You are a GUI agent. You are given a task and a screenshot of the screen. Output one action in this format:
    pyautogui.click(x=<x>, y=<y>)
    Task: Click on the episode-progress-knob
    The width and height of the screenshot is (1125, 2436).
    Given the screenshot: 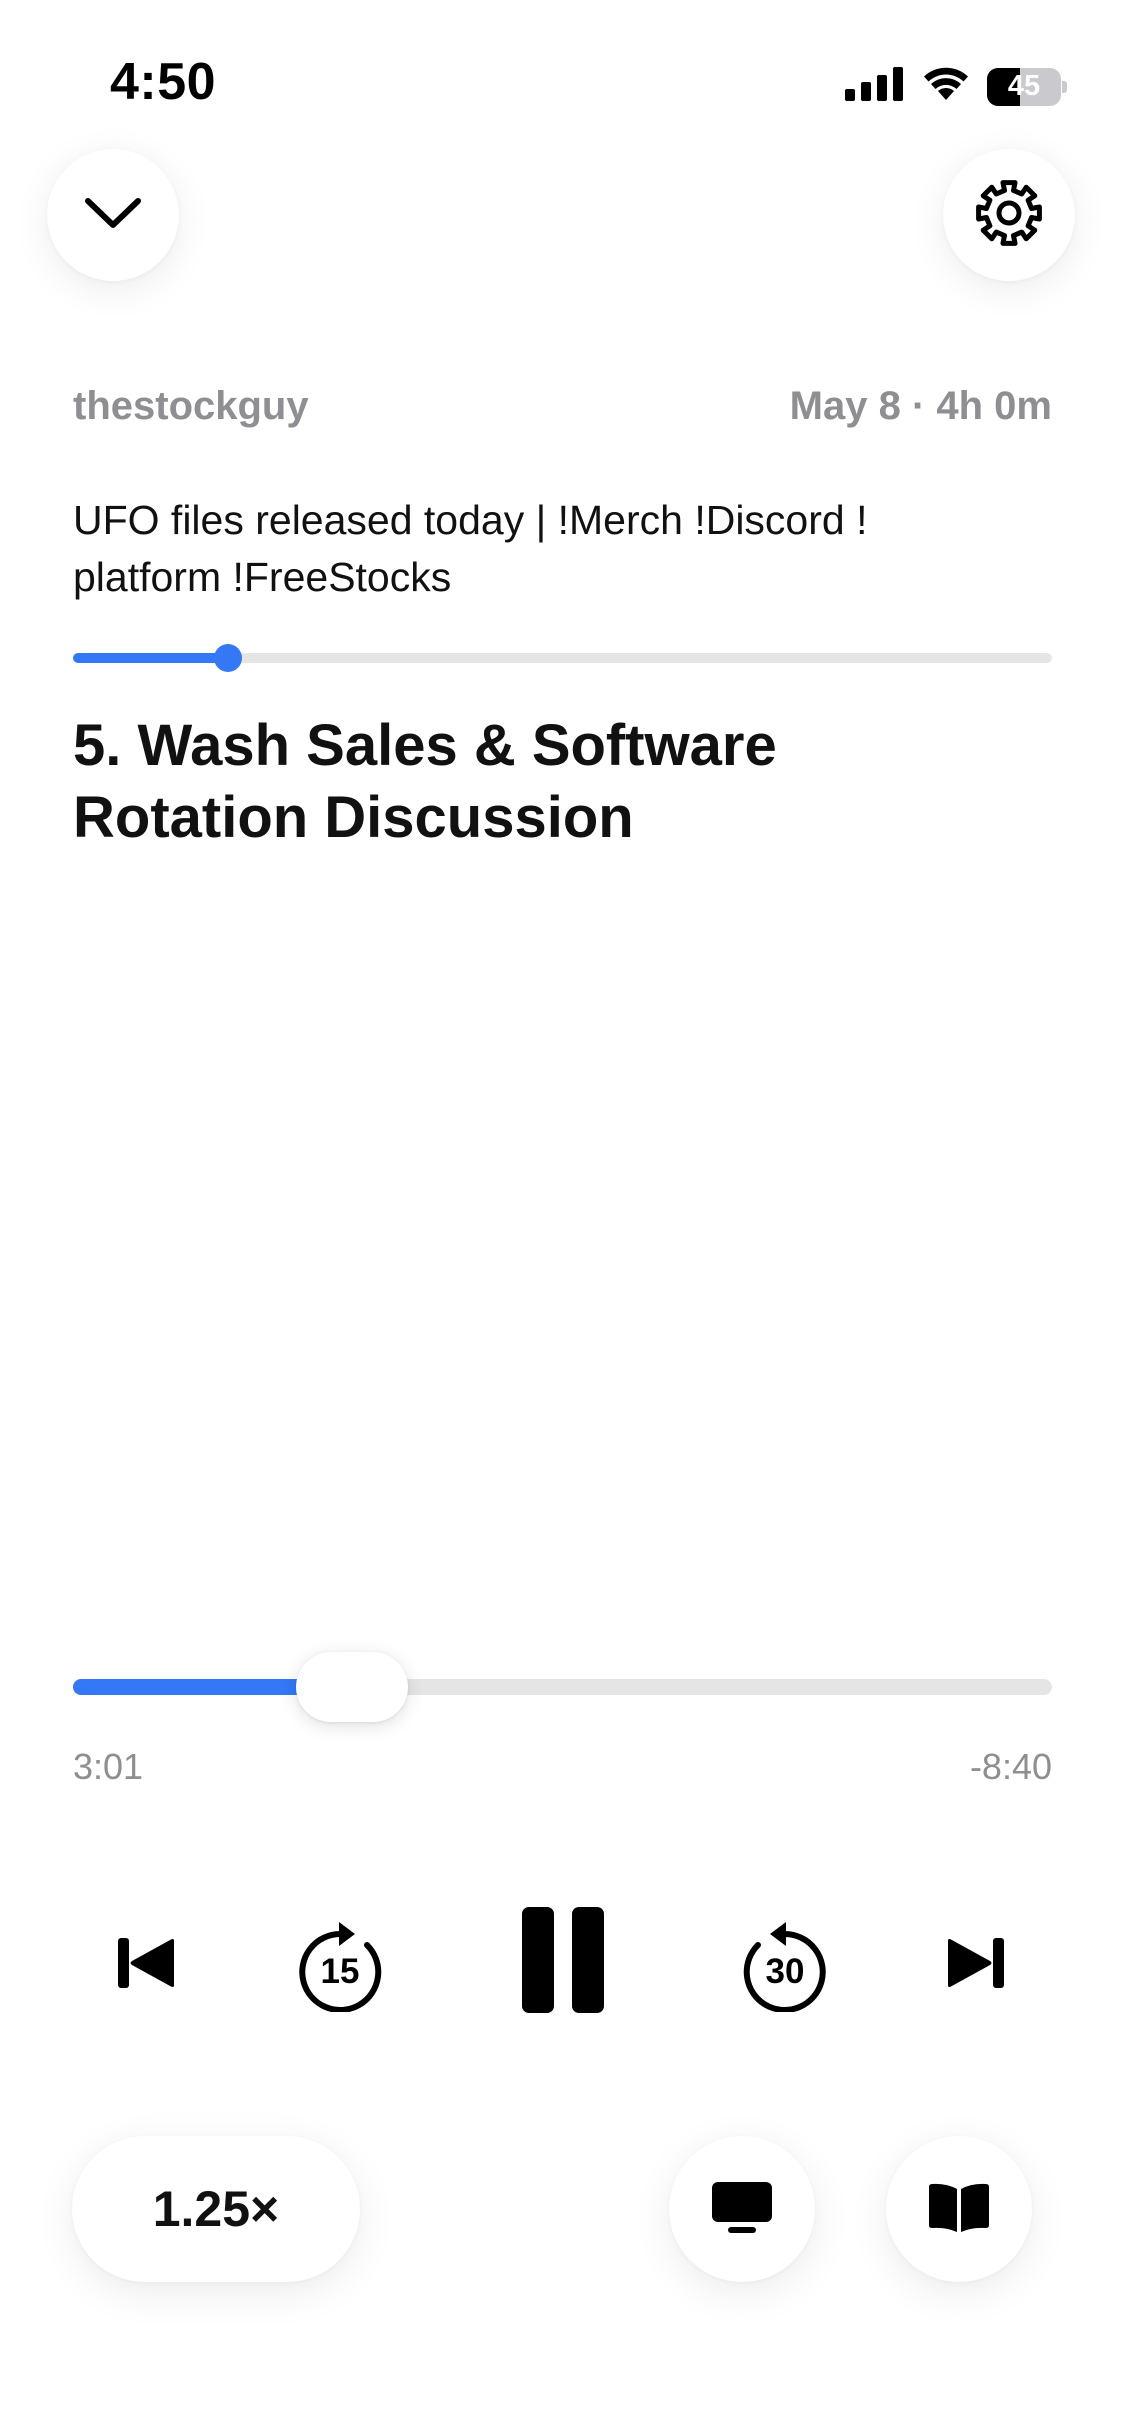 What is the action you would take?
    pyautogui.click(x=227, y=658)
    